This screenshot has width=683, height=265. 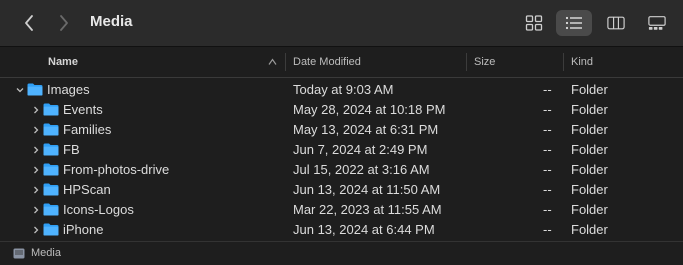 I want to click on list-item: FB Jun 7, 2024 at 2:49 PM -- Folder, so click(x=341, y=150).